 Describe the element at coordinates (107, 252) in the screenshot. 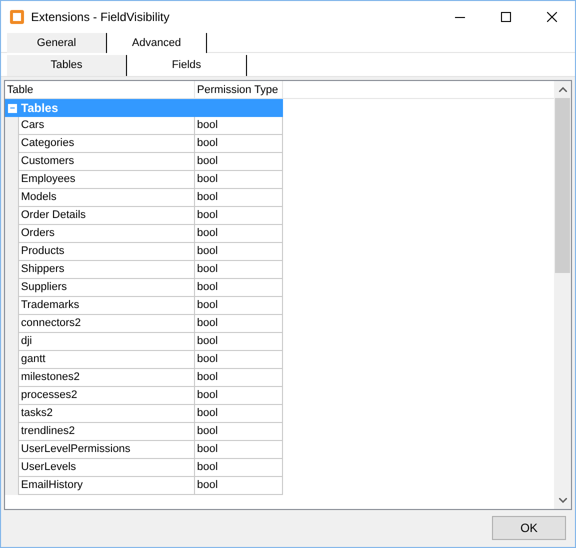

I see `table-cell: Products` at that location.